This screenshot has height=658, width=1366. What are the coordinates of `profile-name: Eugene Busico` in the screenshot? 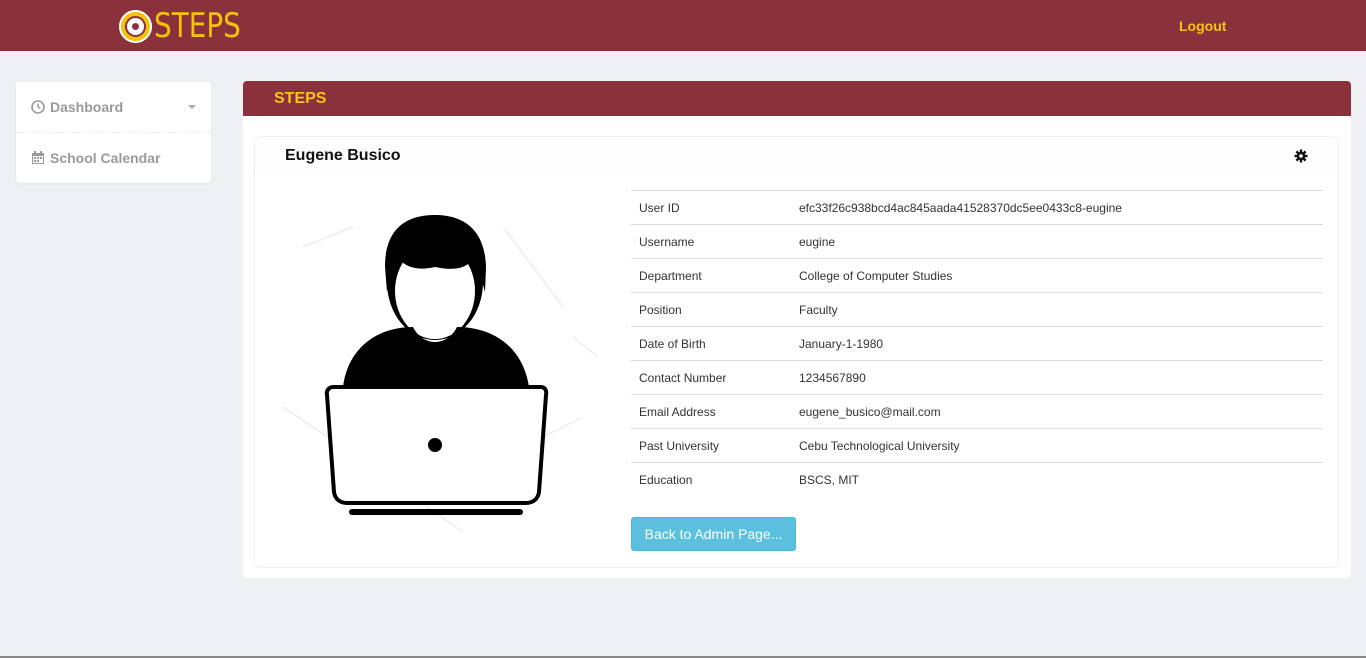 It's located at (343, 155).